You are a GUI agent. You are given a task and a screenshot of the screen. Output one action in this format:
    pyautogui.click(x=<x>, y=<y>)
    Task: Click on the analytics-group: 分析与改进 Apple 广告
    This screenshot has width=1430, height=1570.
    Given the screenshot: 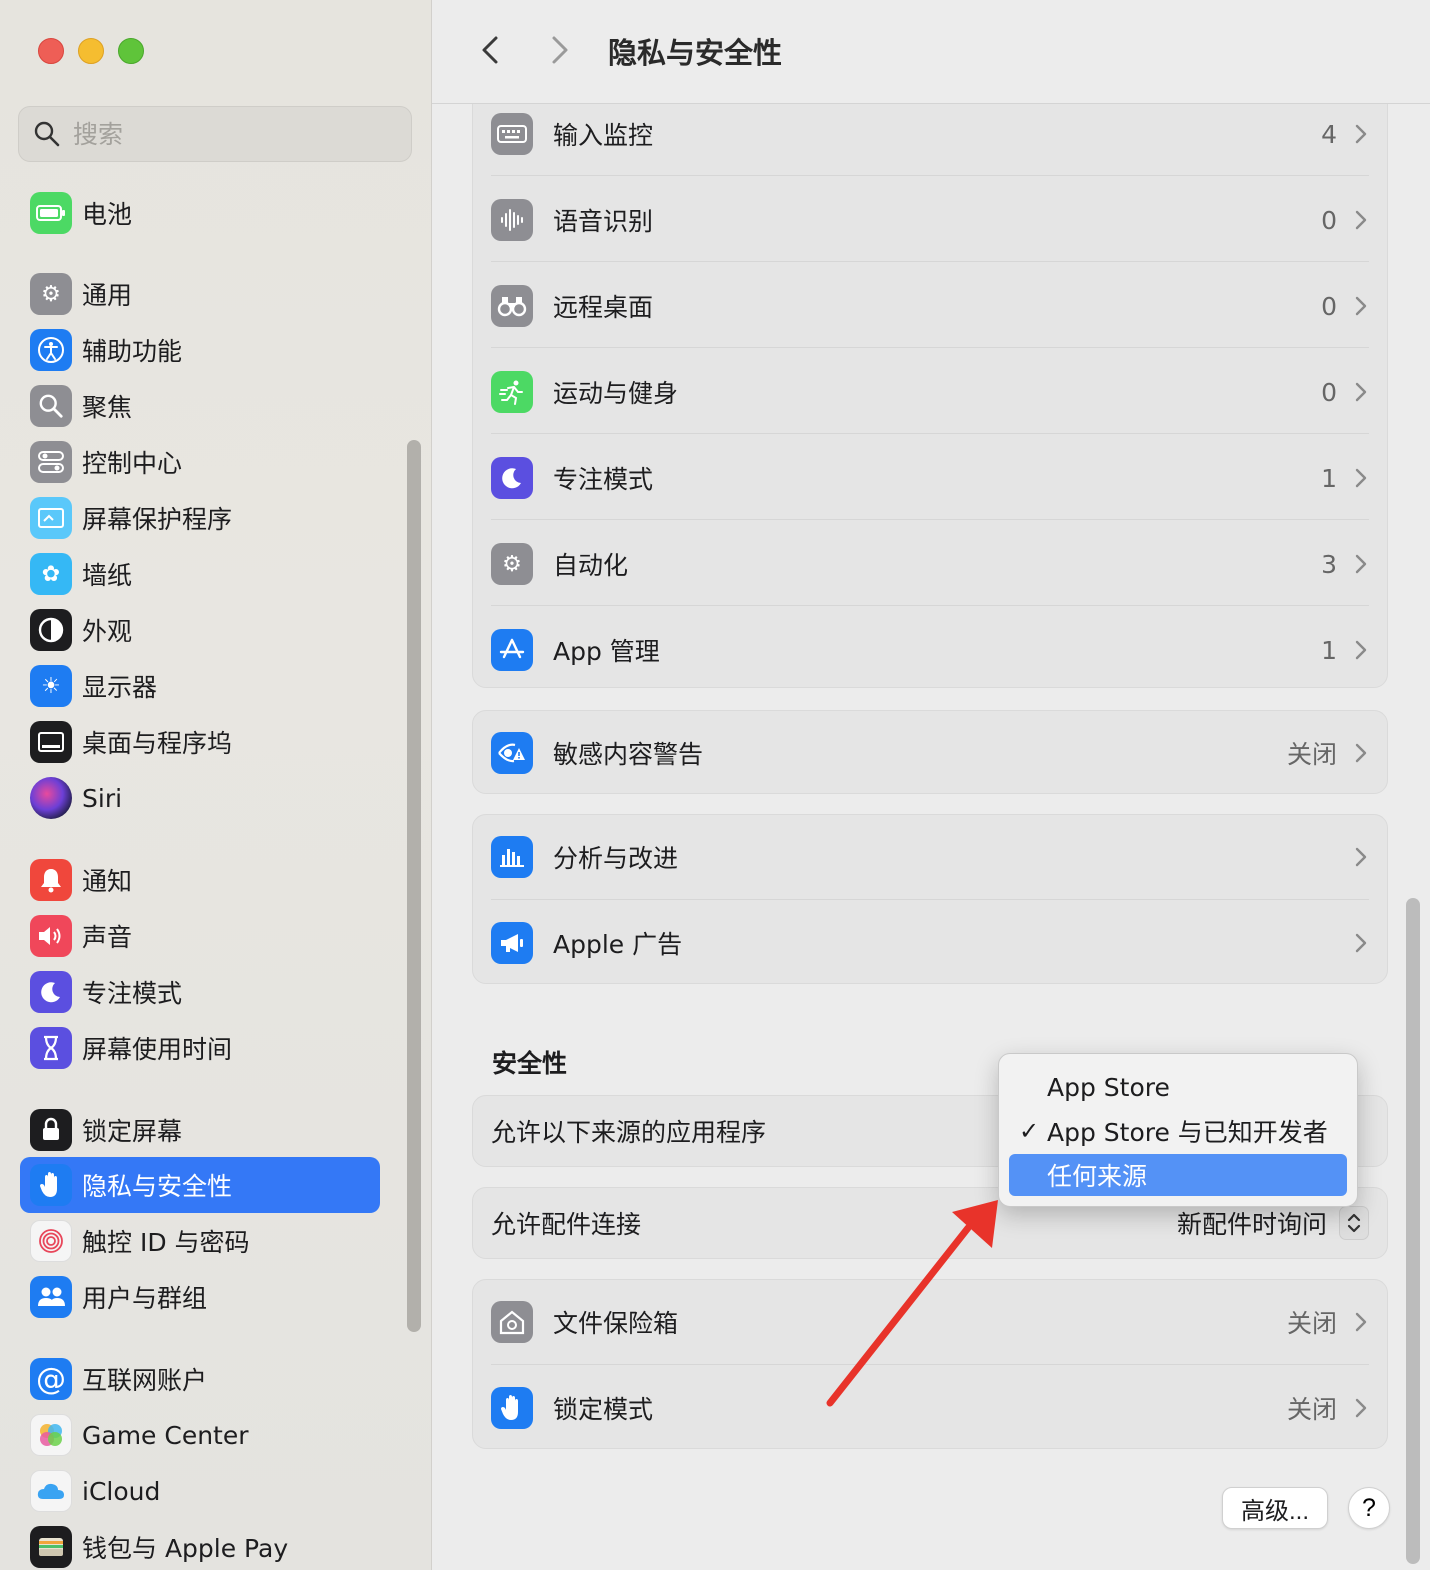 What is the action you would take?
    pyautogui.click(x=930, y=899)
    